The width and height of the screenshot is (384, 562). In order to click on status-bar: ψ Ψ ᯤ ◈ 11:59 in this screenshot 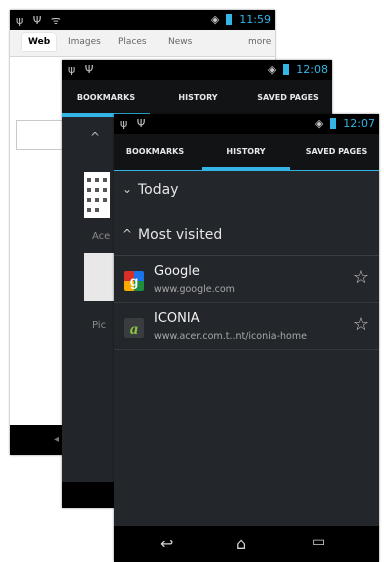, I will do `click(142, 20)`.